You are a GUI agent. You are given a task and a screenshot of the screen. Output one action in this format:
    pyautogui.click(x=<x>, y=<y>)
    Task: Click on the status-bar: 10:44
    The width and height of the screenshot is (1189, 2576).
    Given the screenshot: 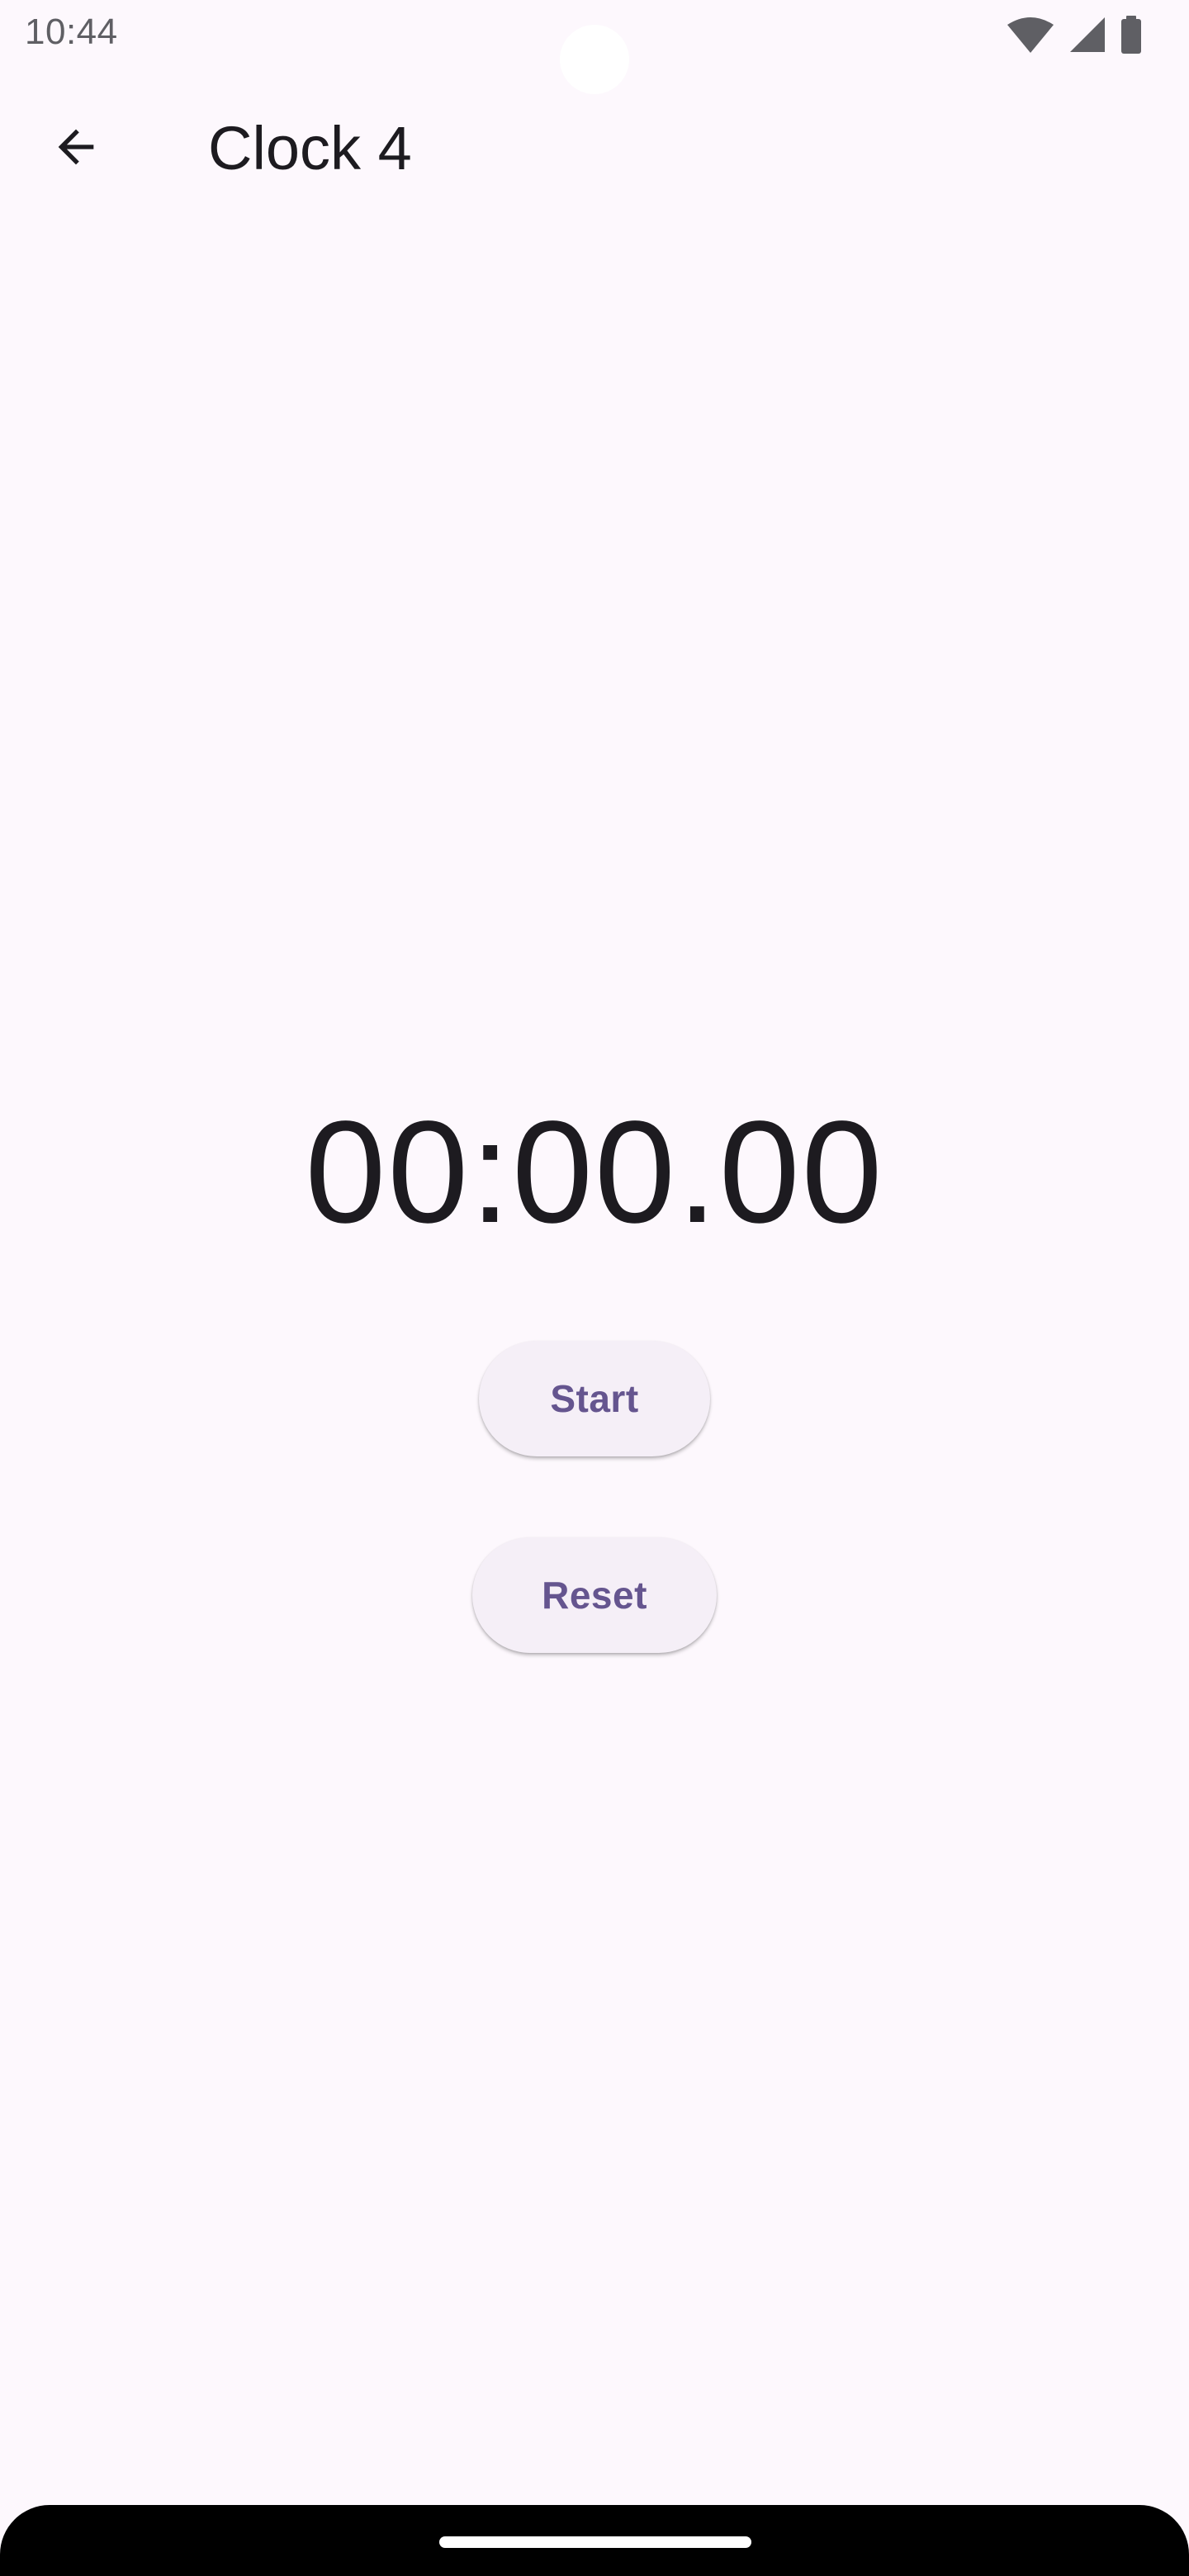 What is the action you would take?
    pyautogui.click(x=594, y=47)
    